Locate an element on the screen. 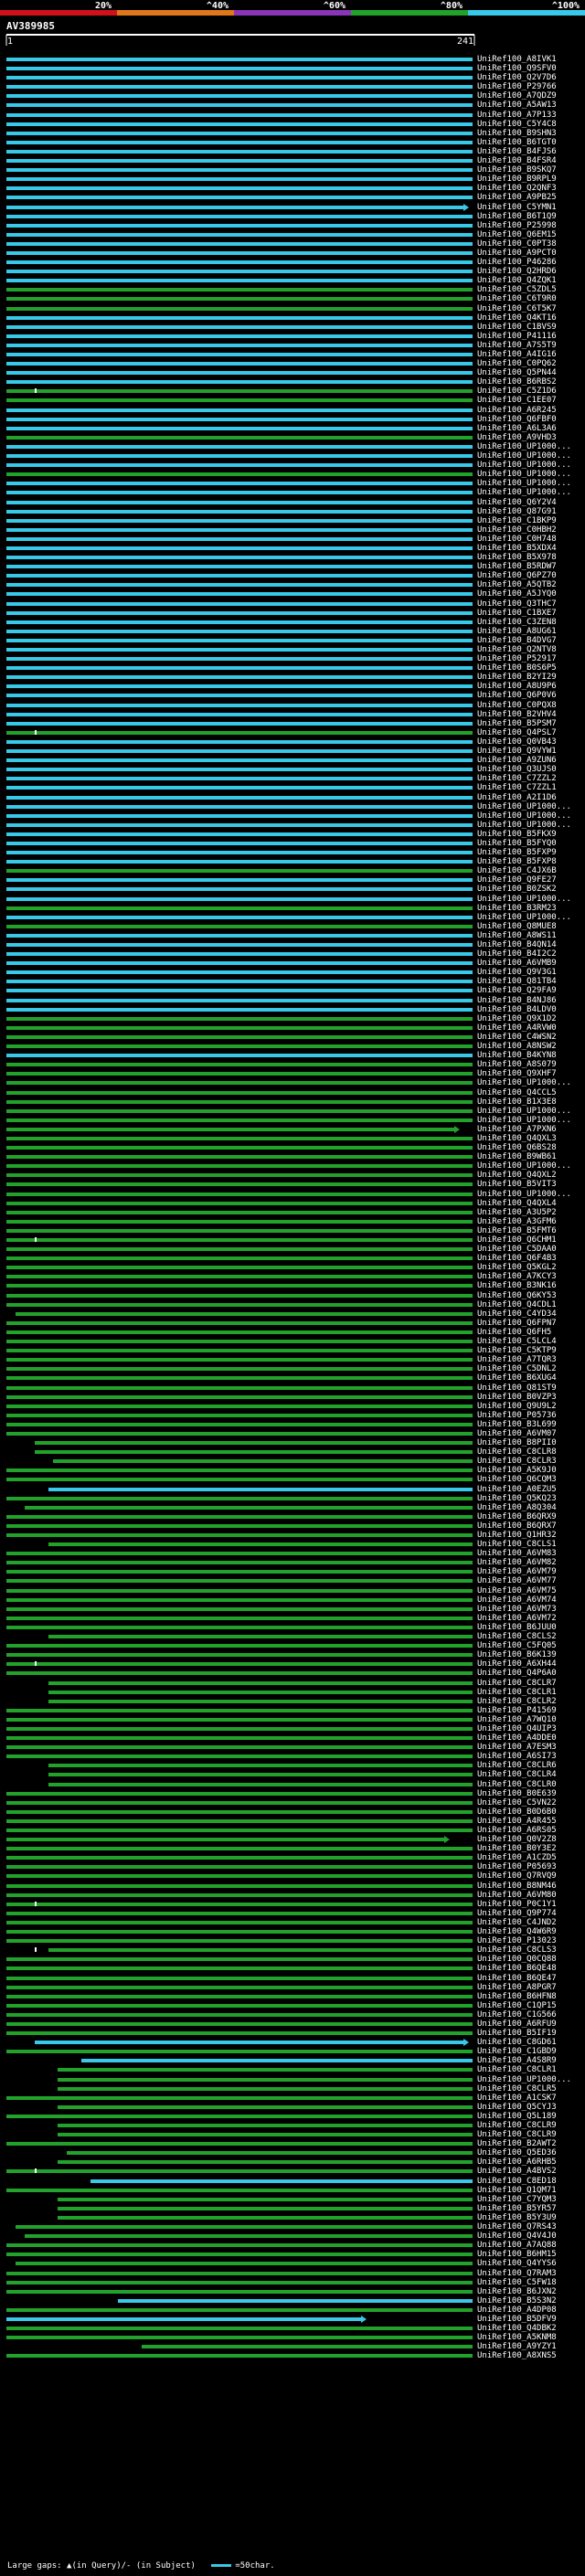  hit-row: UniRef100_B6T1Q9 is located at coordinates (293, 216).